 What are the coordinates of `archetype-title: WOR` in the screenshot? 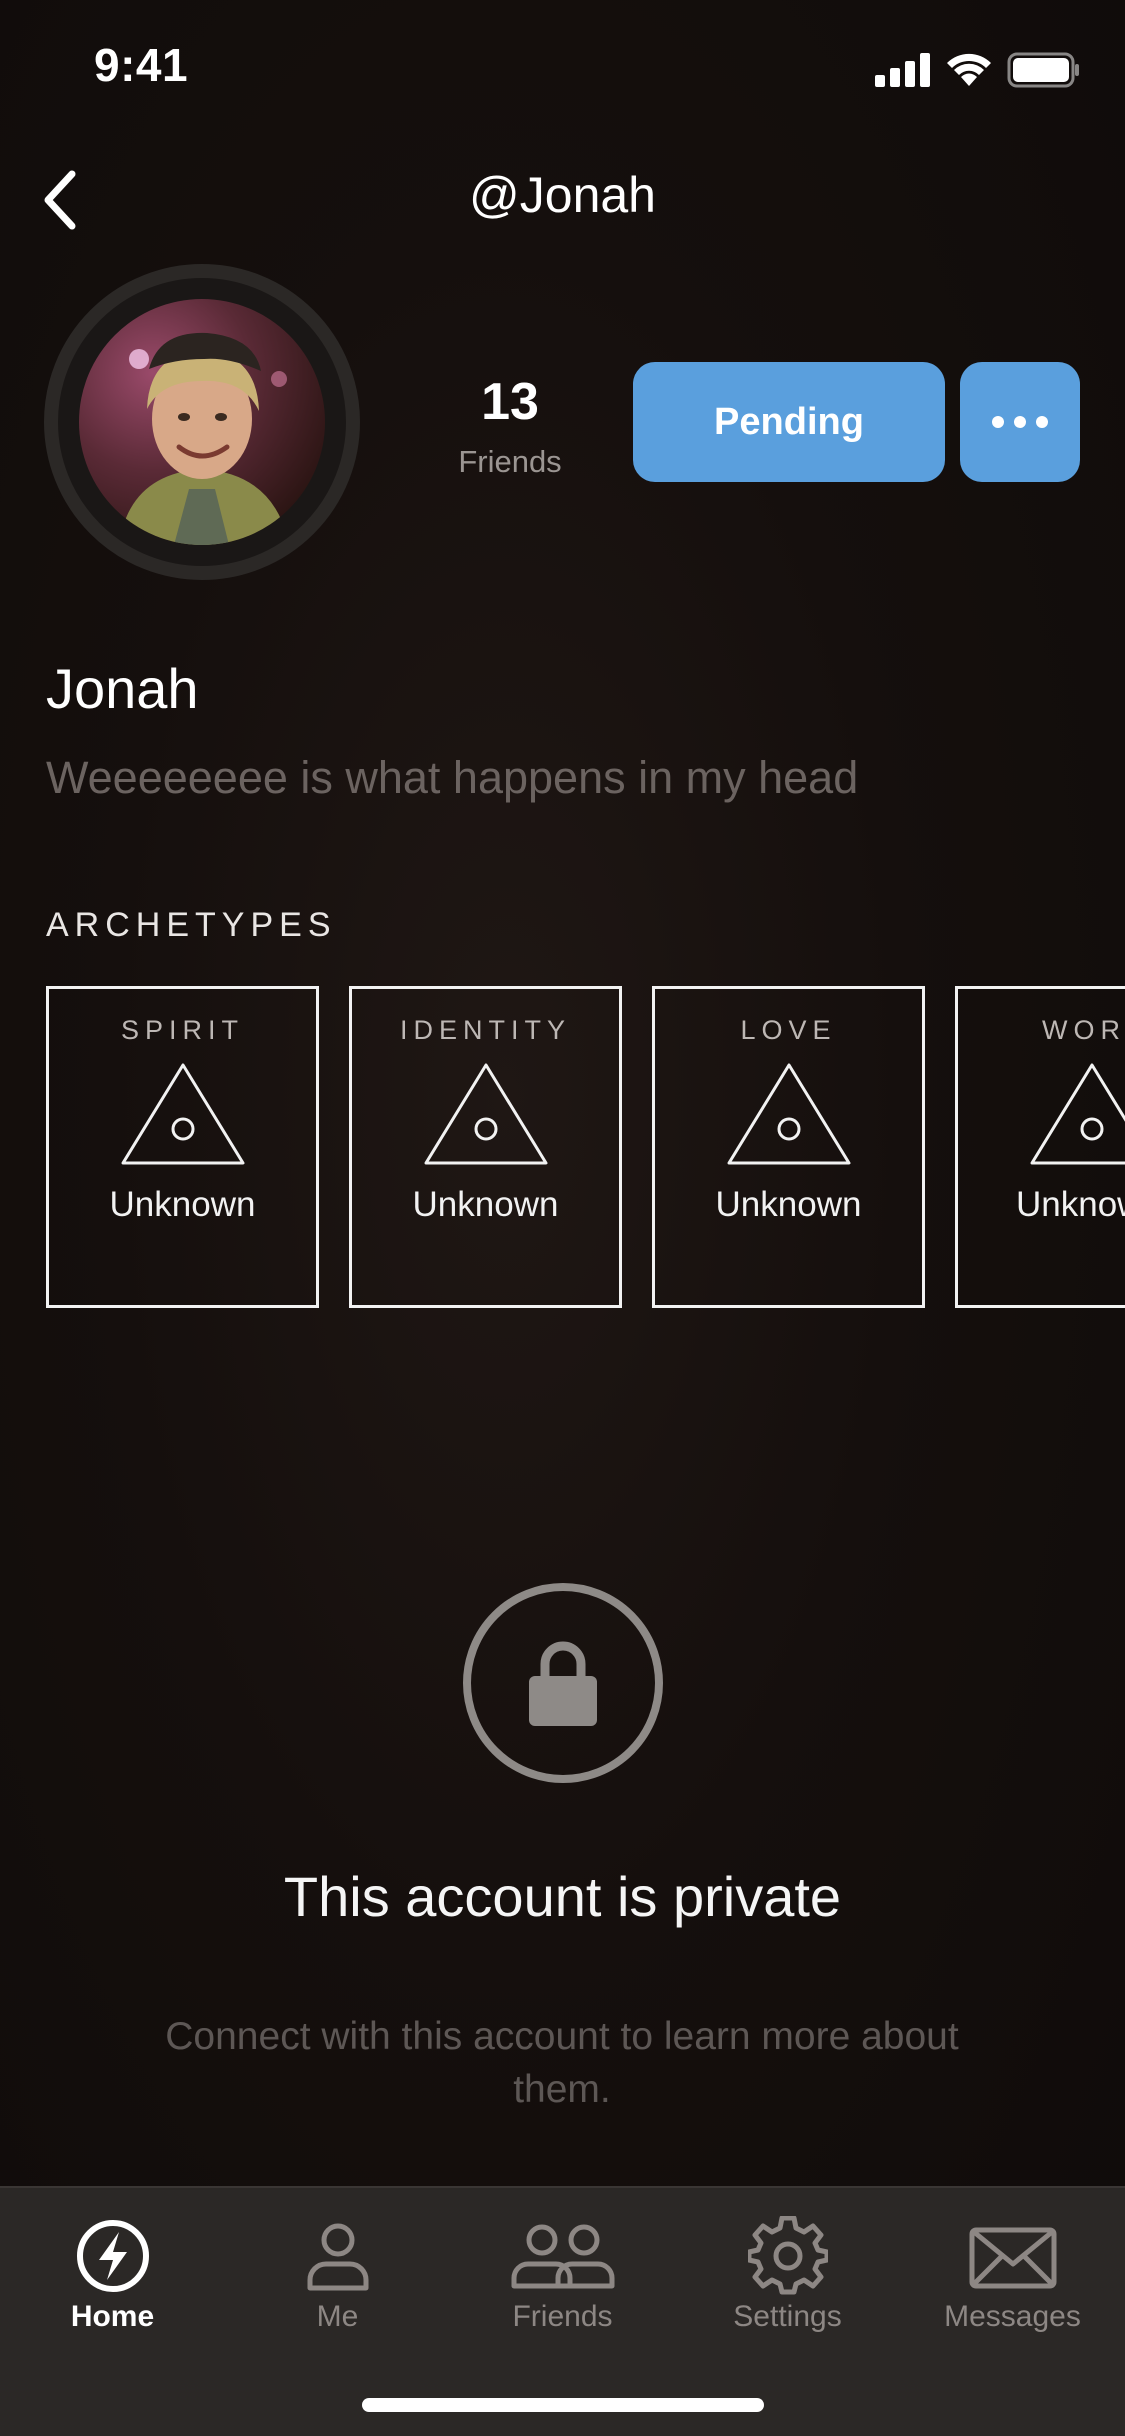 It's located at (1083, 1030).